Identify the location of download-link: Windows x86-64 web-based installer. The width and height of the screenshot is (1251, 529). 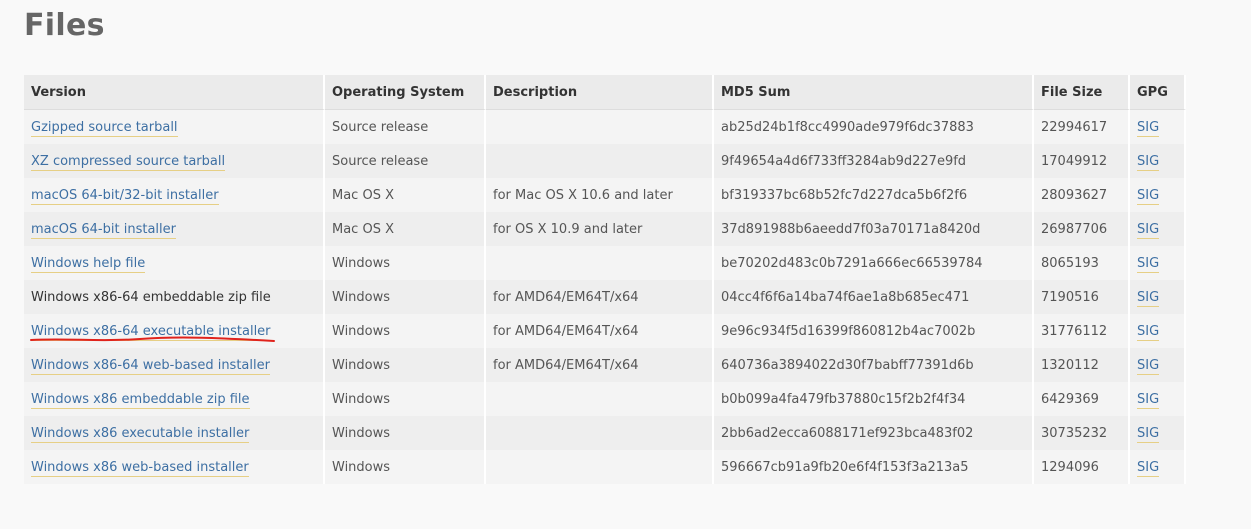
(150, 366).